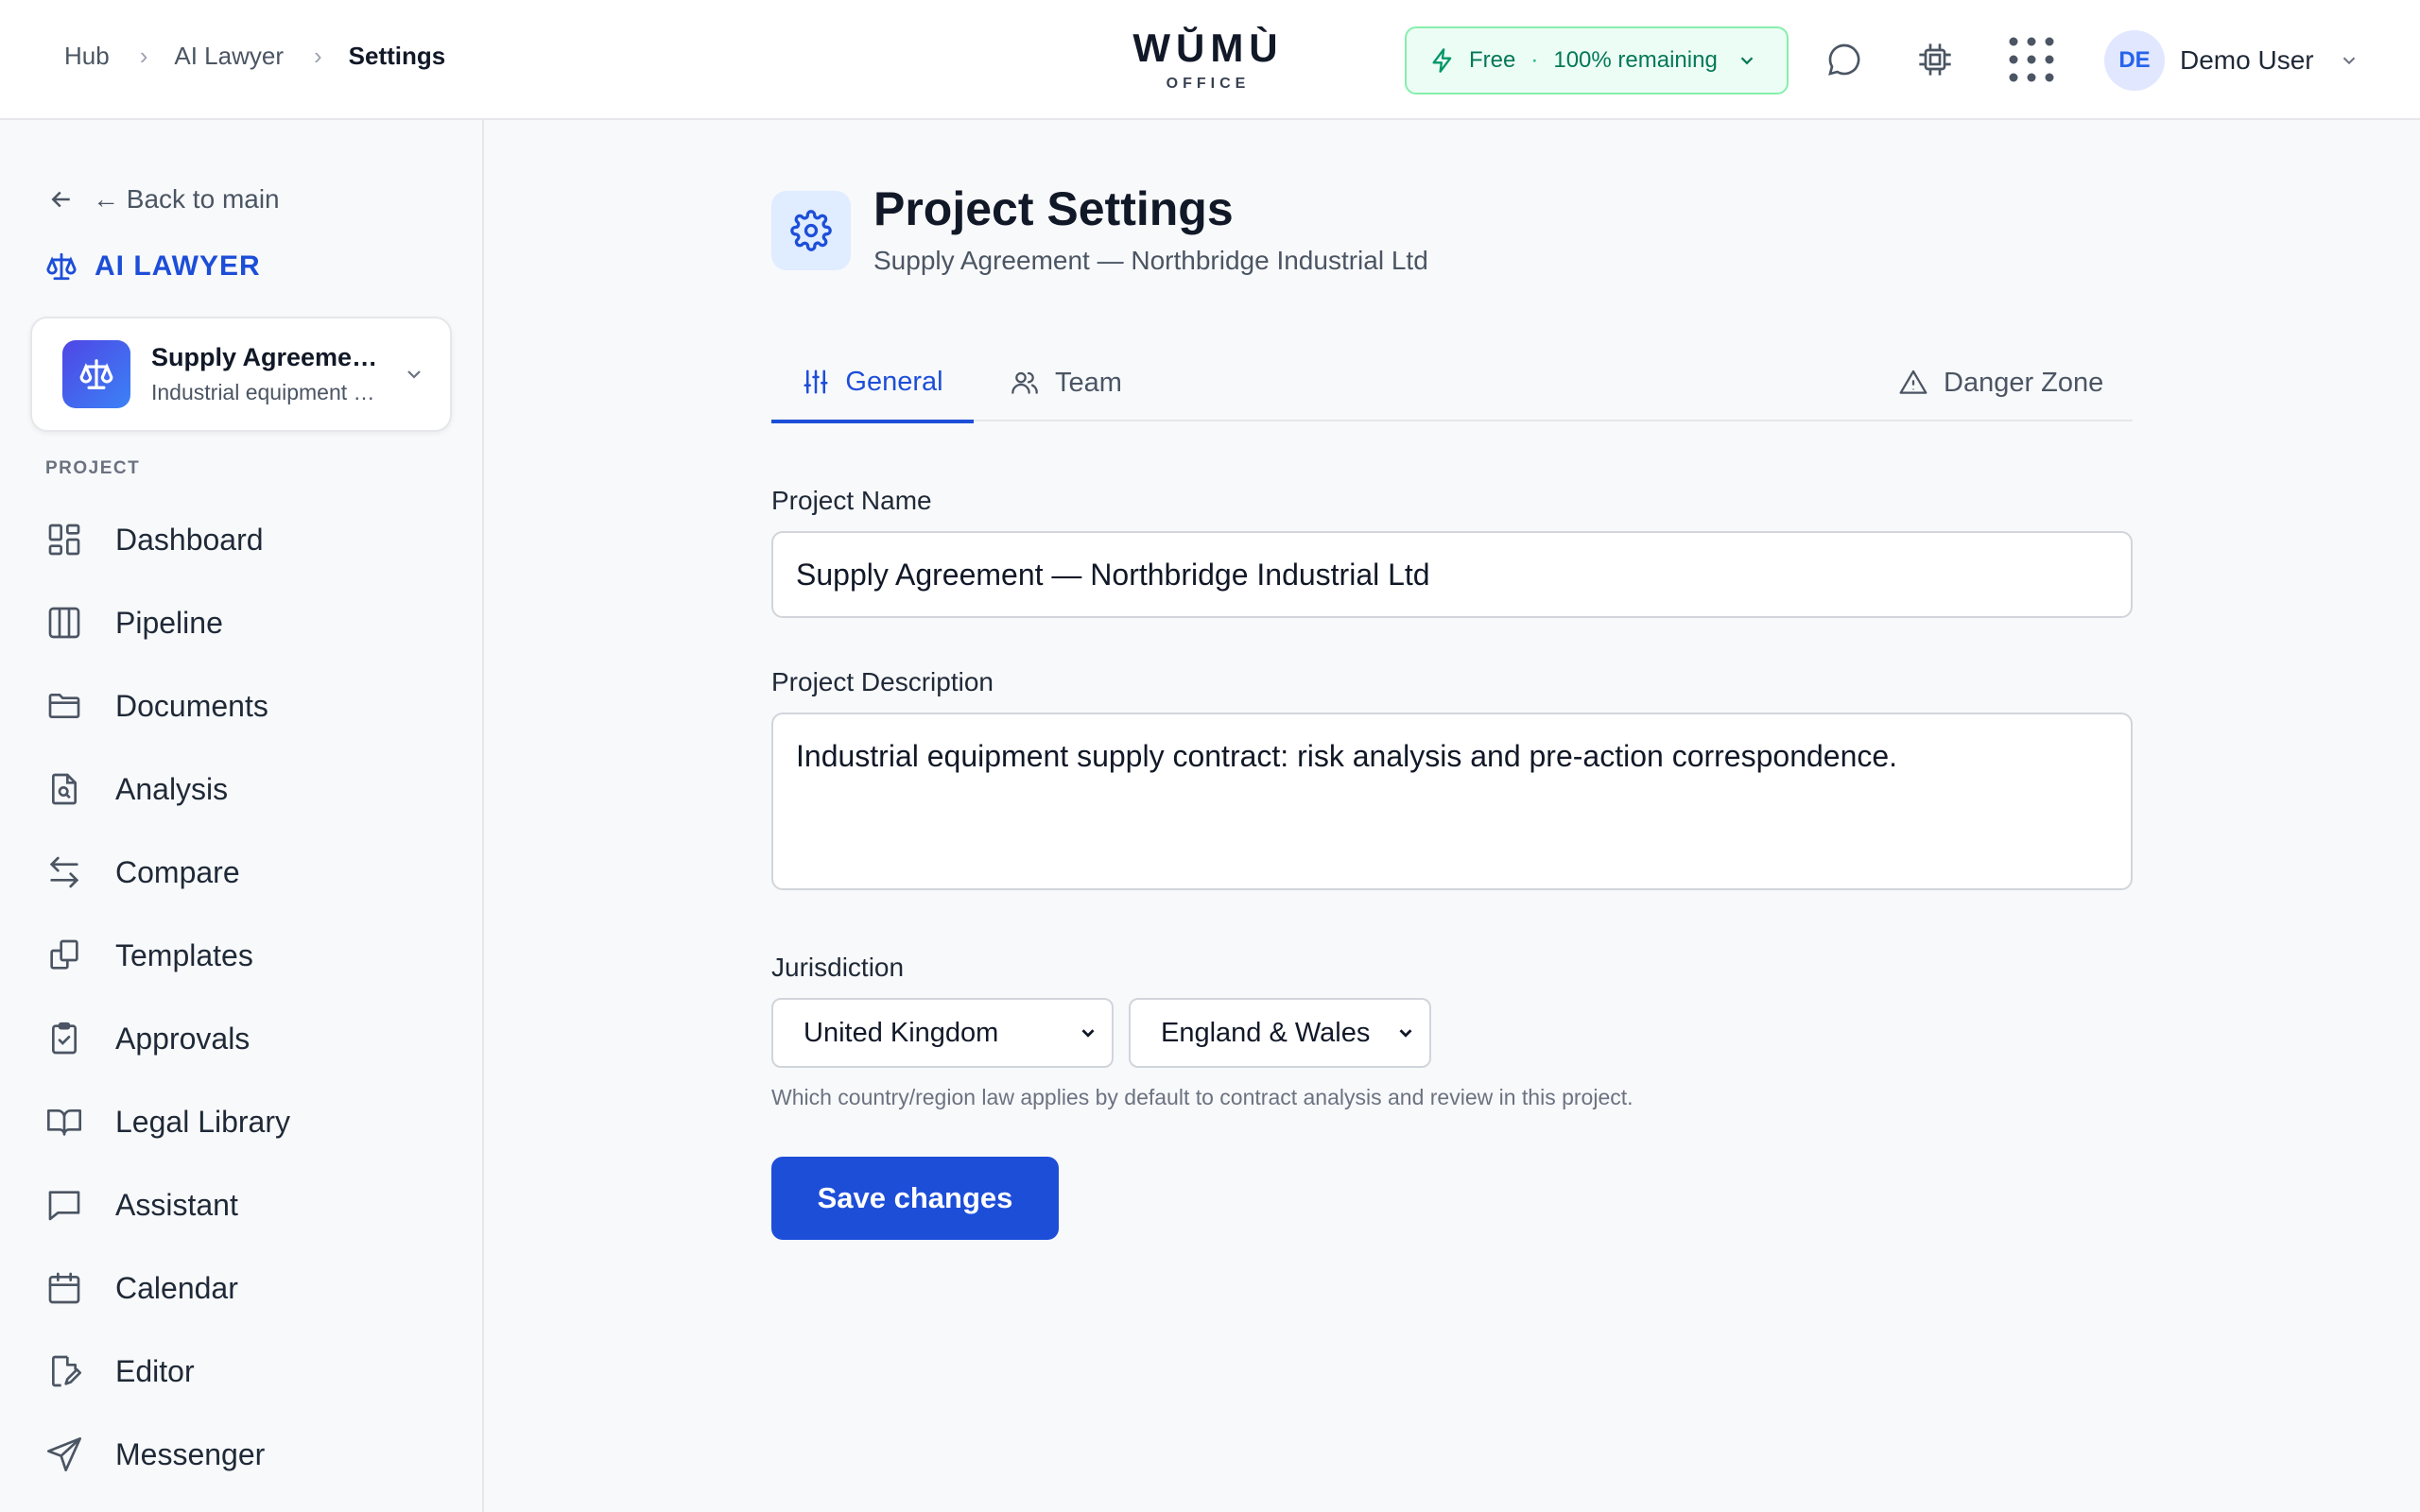  Describe the element at coordinates (915, 1198) in the screenshot. I see `save-changes-button: Save changes` at that location.